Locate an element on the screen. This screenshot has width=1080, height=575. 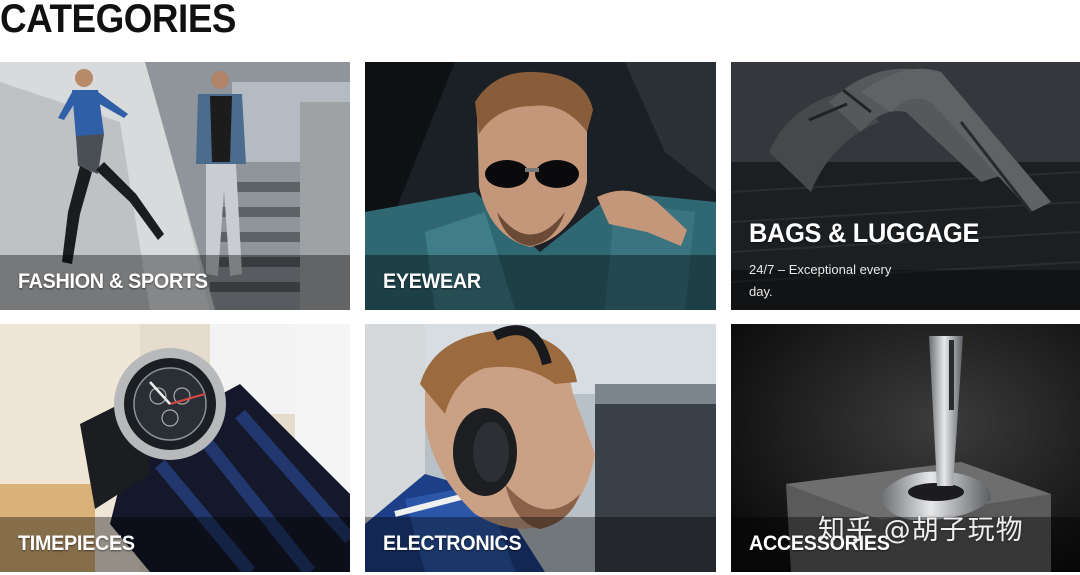
category-tile-fashion-sports: FASHION & SPORTS is located at coordinates (175, 186).